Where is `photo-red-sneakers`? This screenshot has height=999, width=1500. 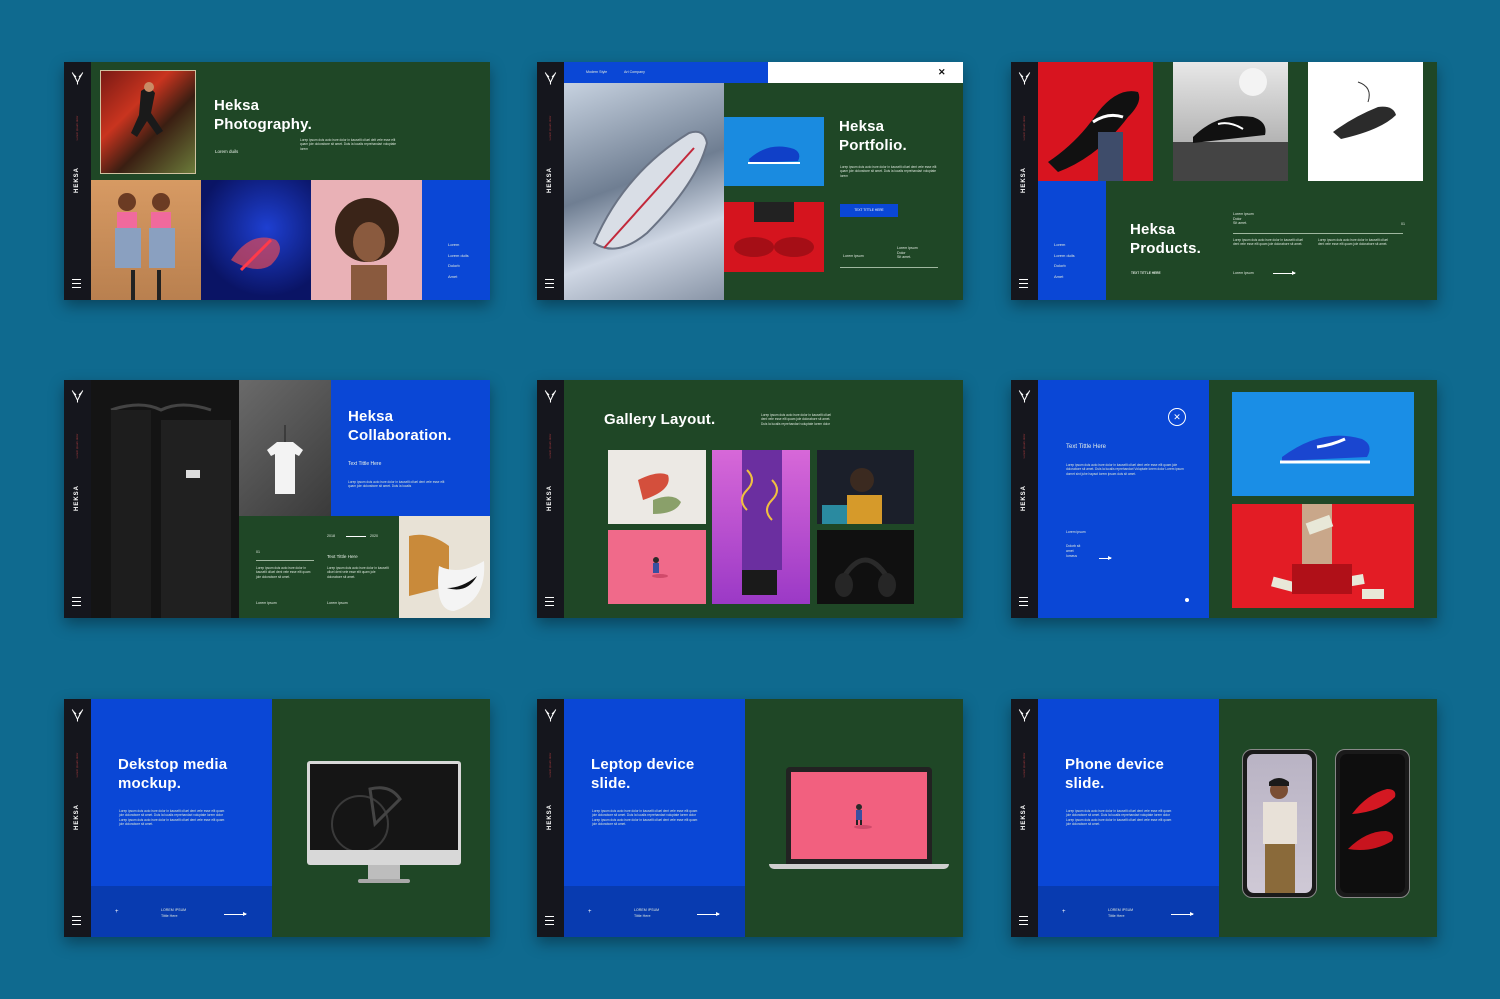
photo-red-sneakers is located at coordinates (774, 237).